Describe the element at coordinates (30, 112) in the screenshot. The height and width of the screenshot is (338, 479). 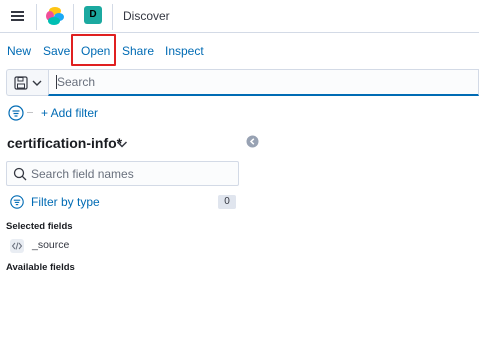
I see `filter-divider` at that location.